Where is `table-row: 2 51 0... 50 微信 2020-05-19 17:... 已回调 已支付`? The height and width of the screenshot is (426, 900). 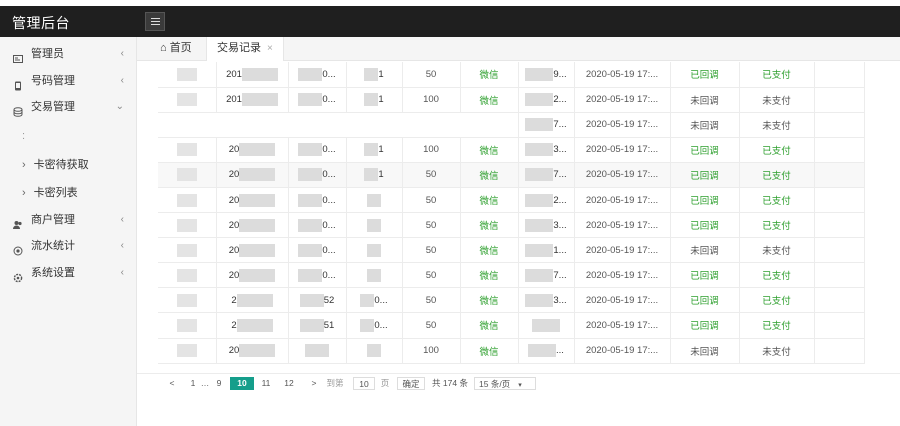 table-row: 2 51 0... 50 微信 2020-05-19 17:... 已回调 已支付 is located at coordinates (511, 325).